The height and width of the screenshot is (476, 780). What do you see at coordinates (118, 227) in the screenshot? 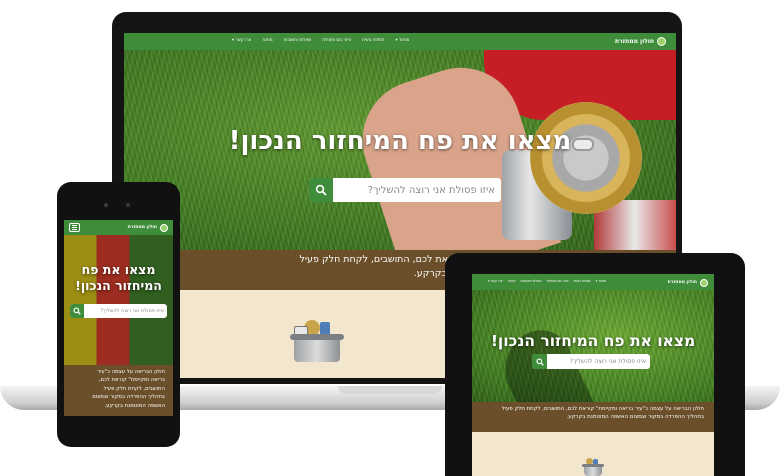
I see `mobile-nav: חולון ממחזרת` at bounding box center [118, 227].